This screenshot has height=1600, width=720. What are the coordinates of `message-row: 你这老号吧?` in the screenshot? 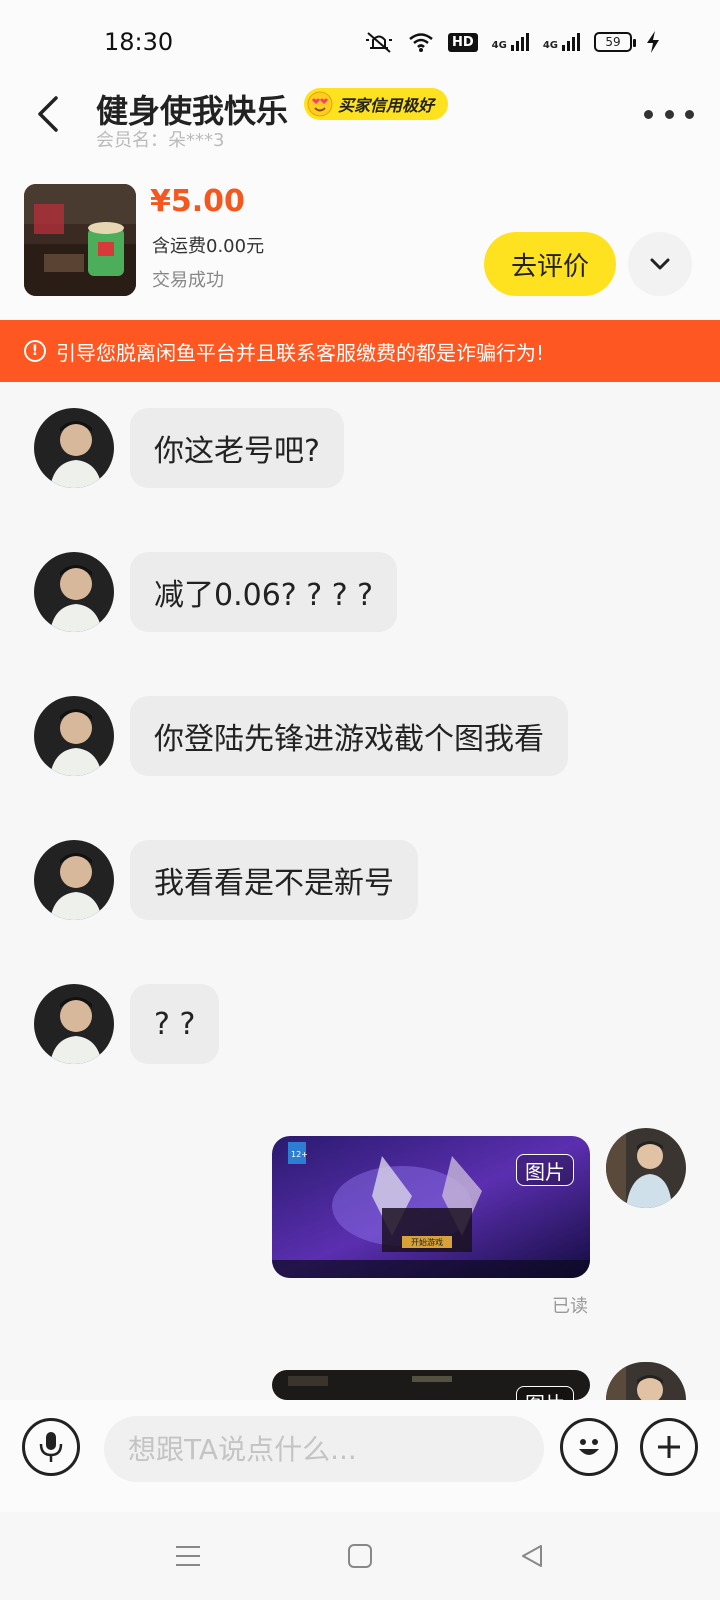 It's located at (189, 448).